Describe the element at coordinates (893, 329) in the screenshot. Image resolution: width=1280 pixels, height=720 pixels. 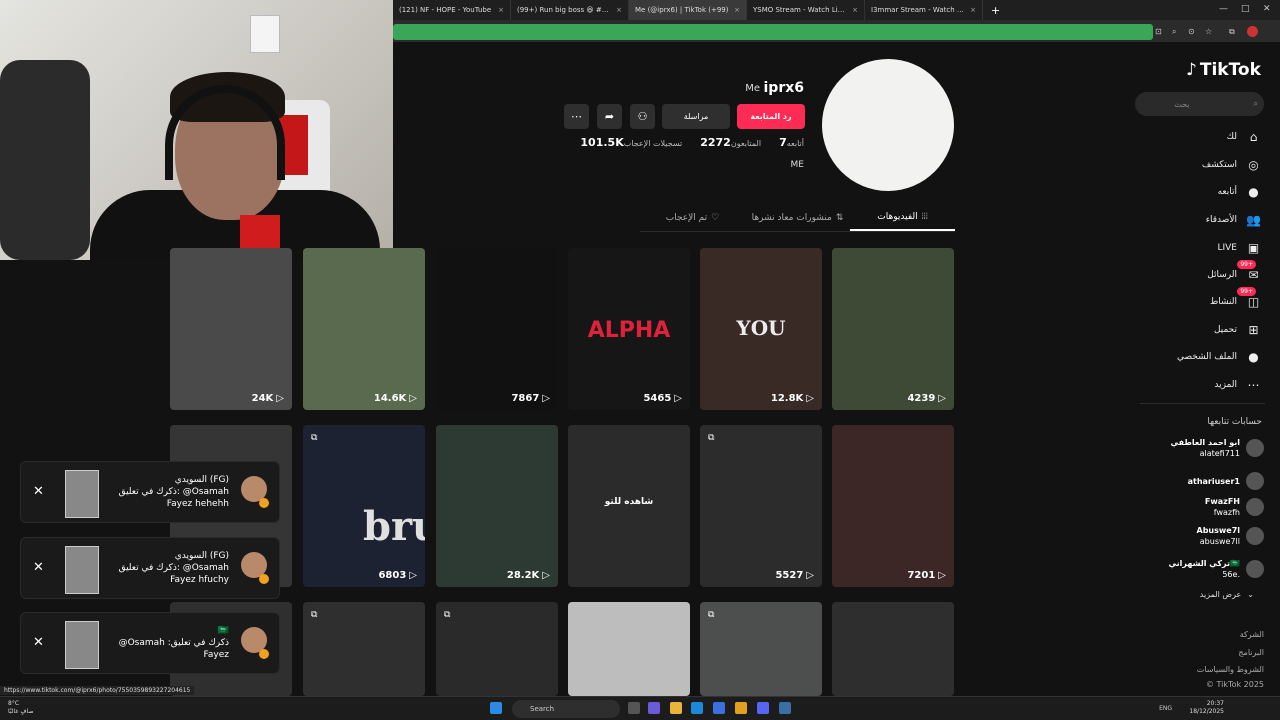
I see `video-thumbnail: 4239 ▷` at that location.